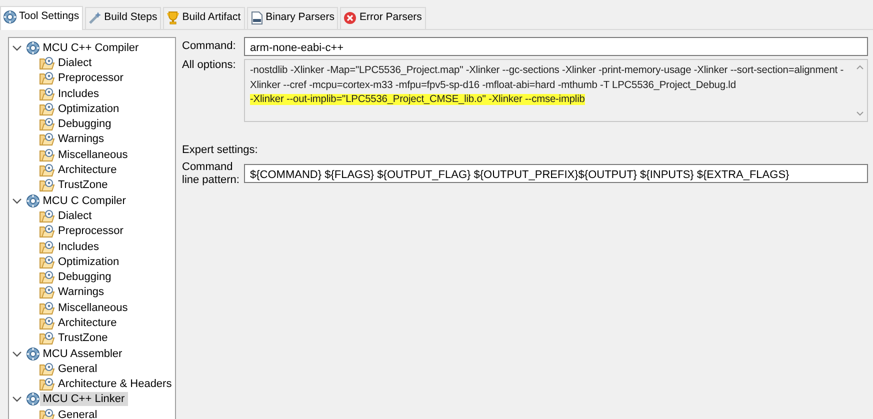  What do you see at coordinates (84, 201) in the screenshot?
I see `tree-item: MCU C Compiler` at bounding box center [84, 201].